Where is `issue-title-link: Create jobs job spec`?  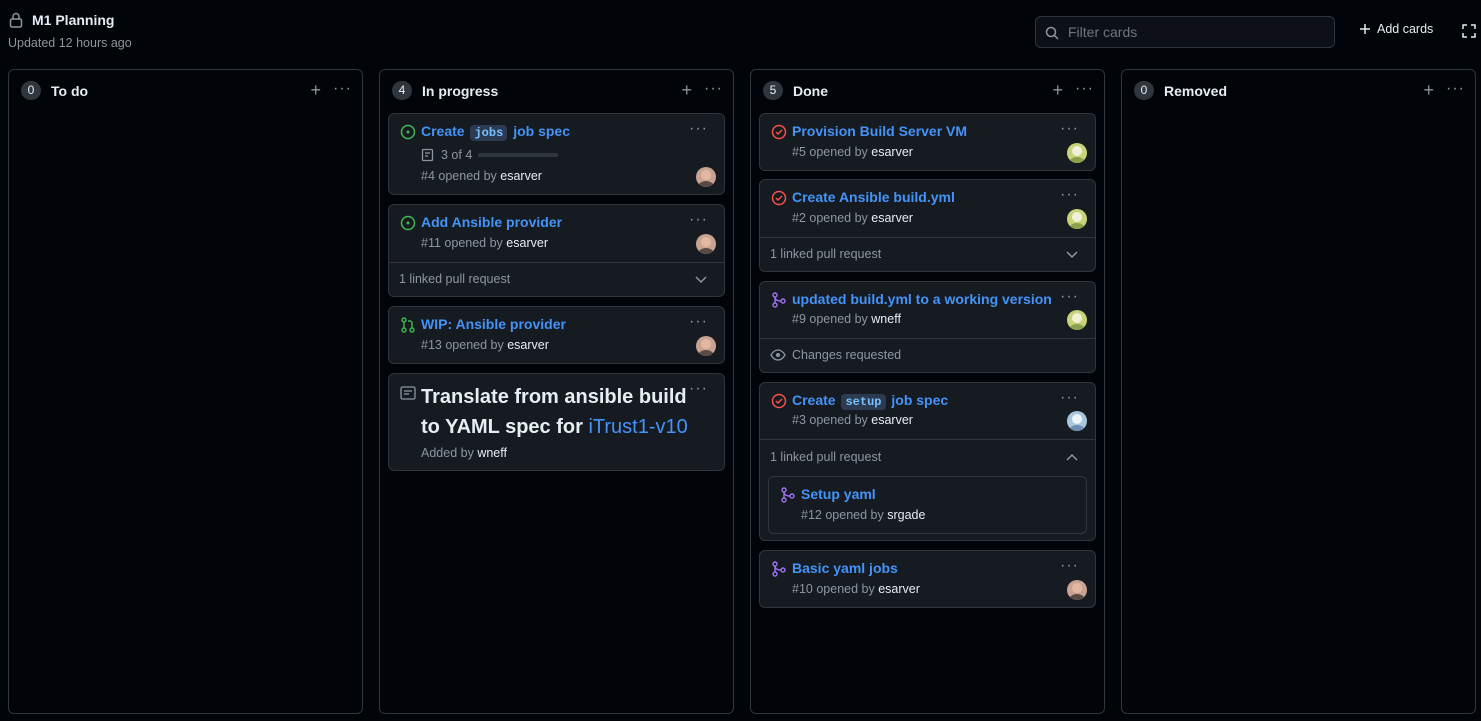 issue-title-link: Create jobs job spec is located at coordinates (495, 132).